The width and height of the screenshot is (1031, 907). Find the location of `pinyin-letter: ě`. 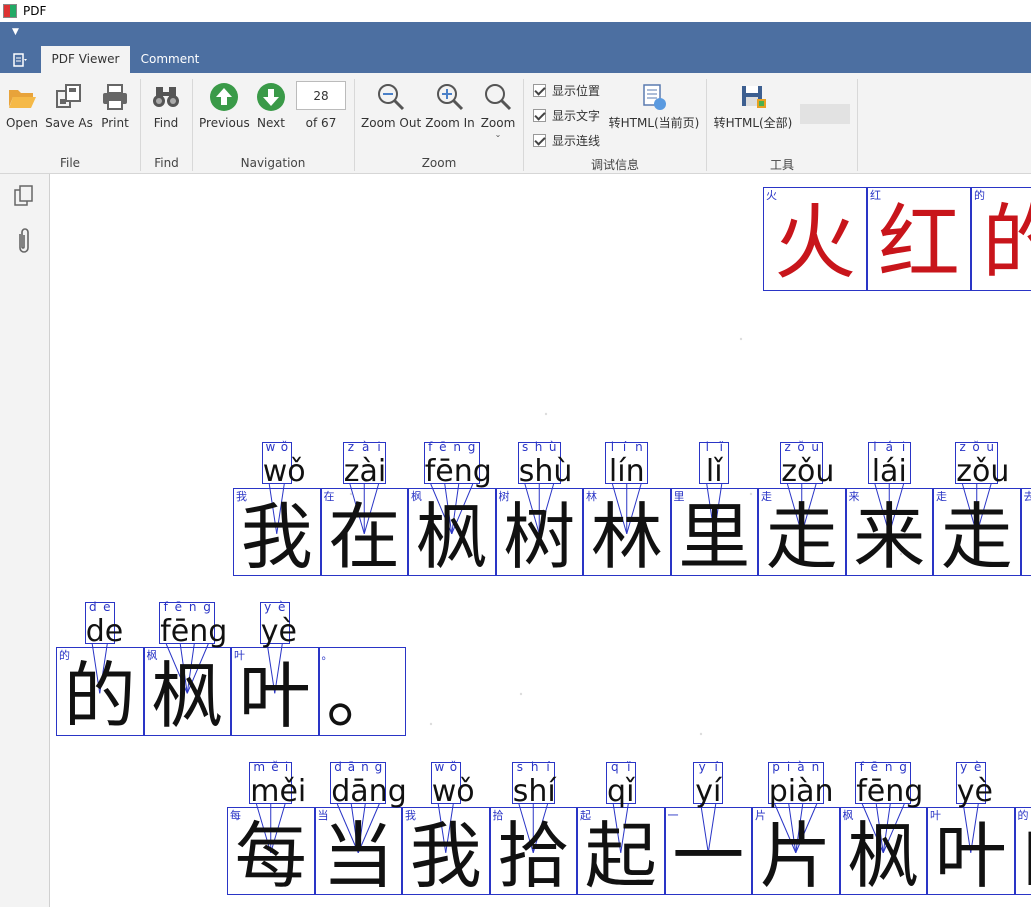

pinyin-letter: ě is located at coordinates (275, 767).